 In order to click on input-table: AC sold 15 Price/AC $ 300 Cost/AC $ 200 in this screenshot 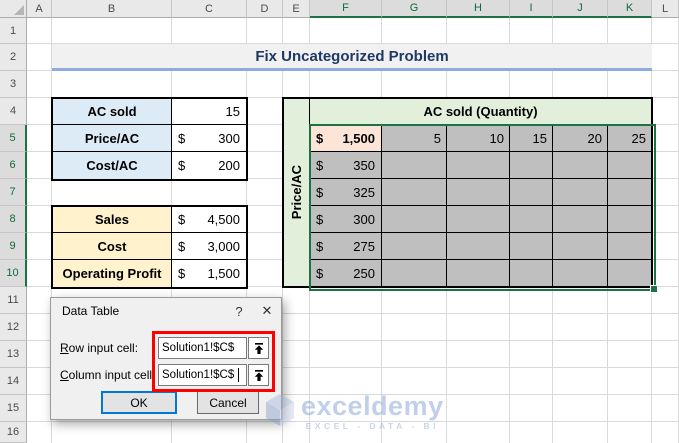, I will do `click(149, 139)`.